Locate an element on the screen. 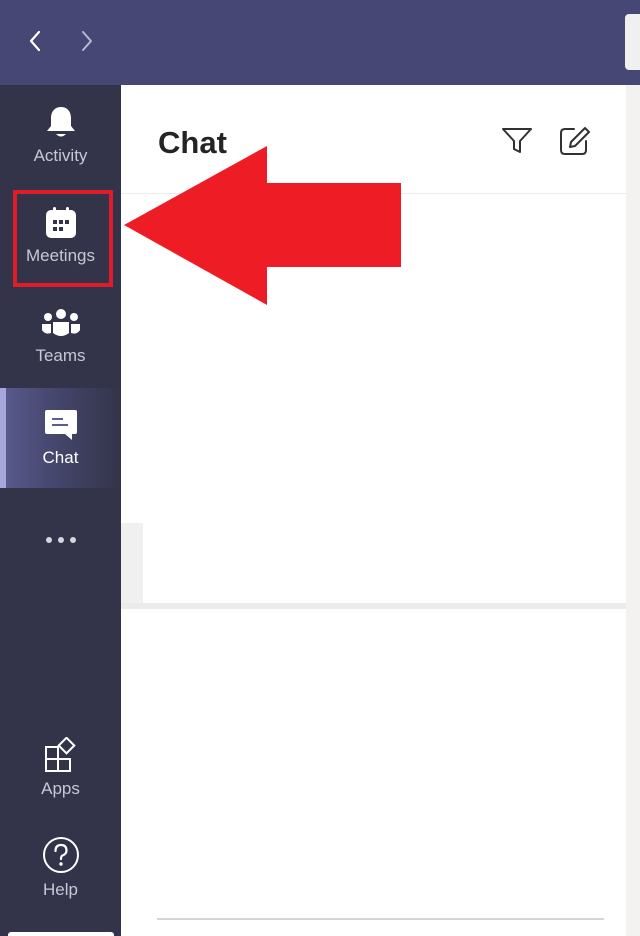 The image size is (640, 936). title-bar is located at coordinates (320, 42).